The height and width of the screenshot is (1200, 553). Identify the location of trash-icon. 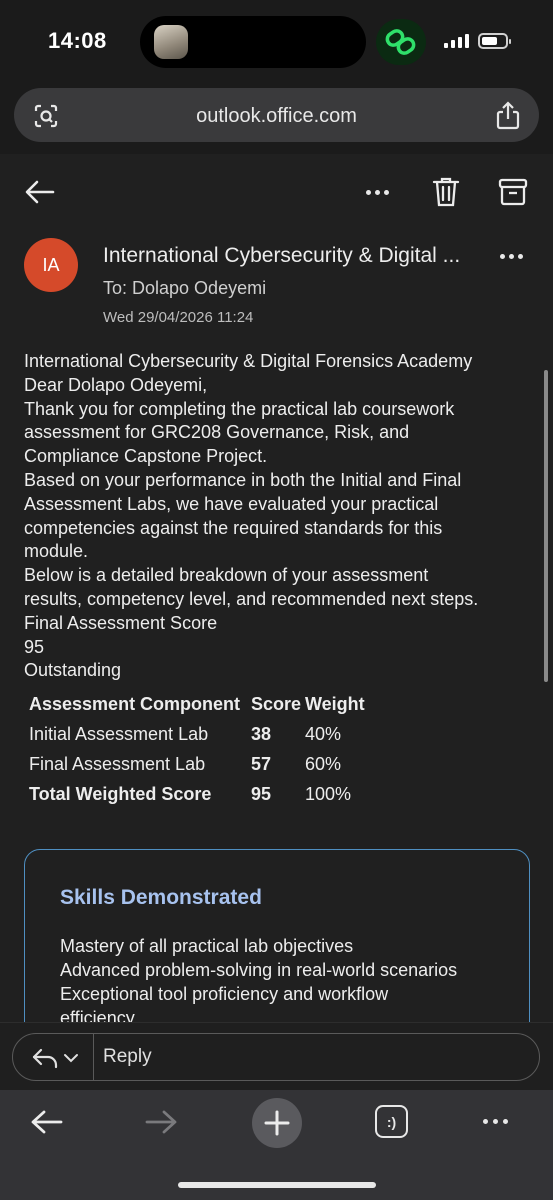
(446, 194).